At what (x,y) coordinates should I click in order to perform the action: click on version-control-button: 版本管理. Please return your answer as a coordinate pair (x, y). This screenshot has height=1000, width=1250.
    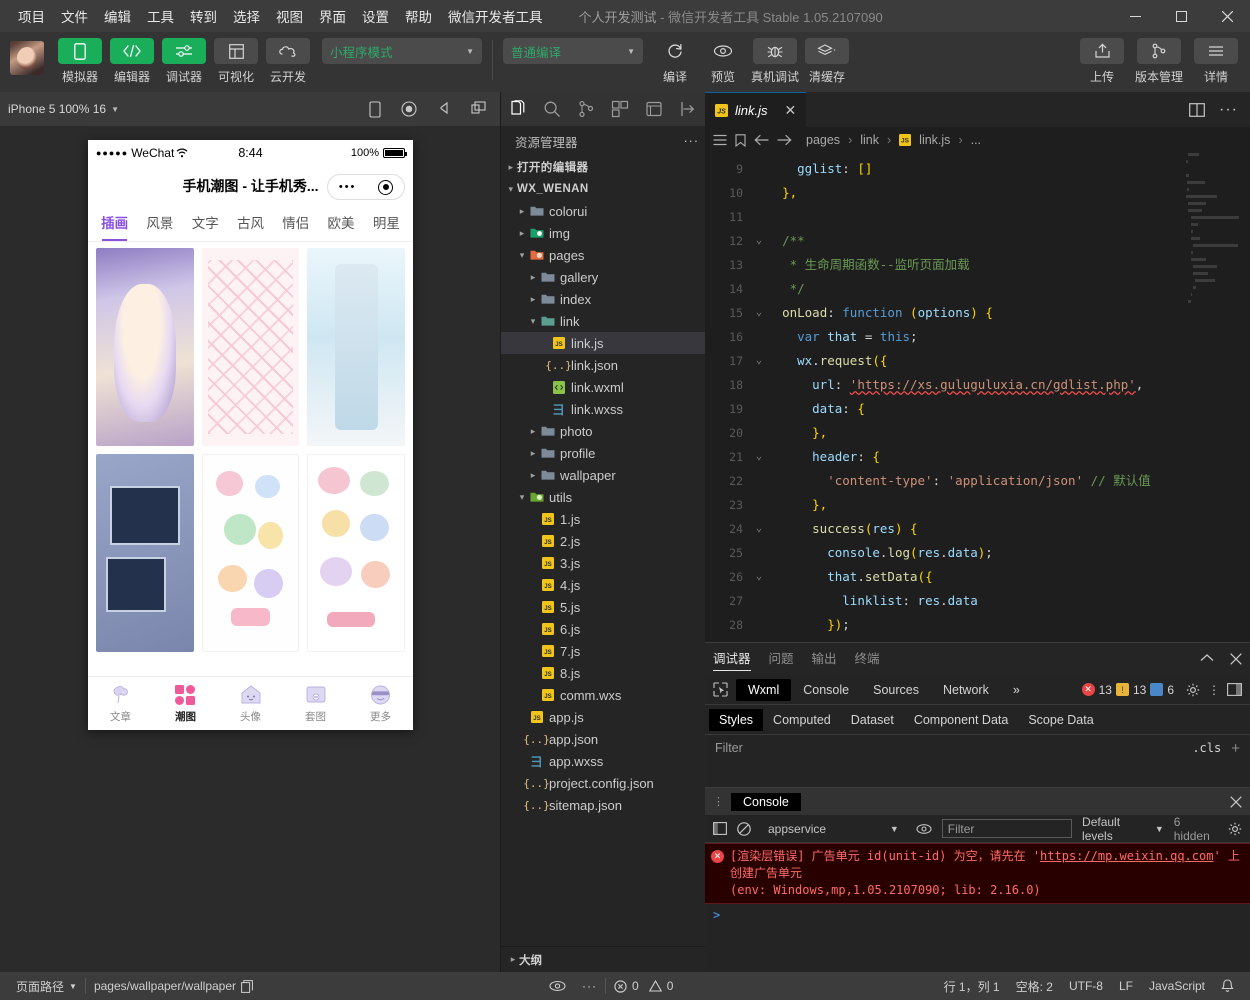
    Looking at the image, I should click on (1159, 61).